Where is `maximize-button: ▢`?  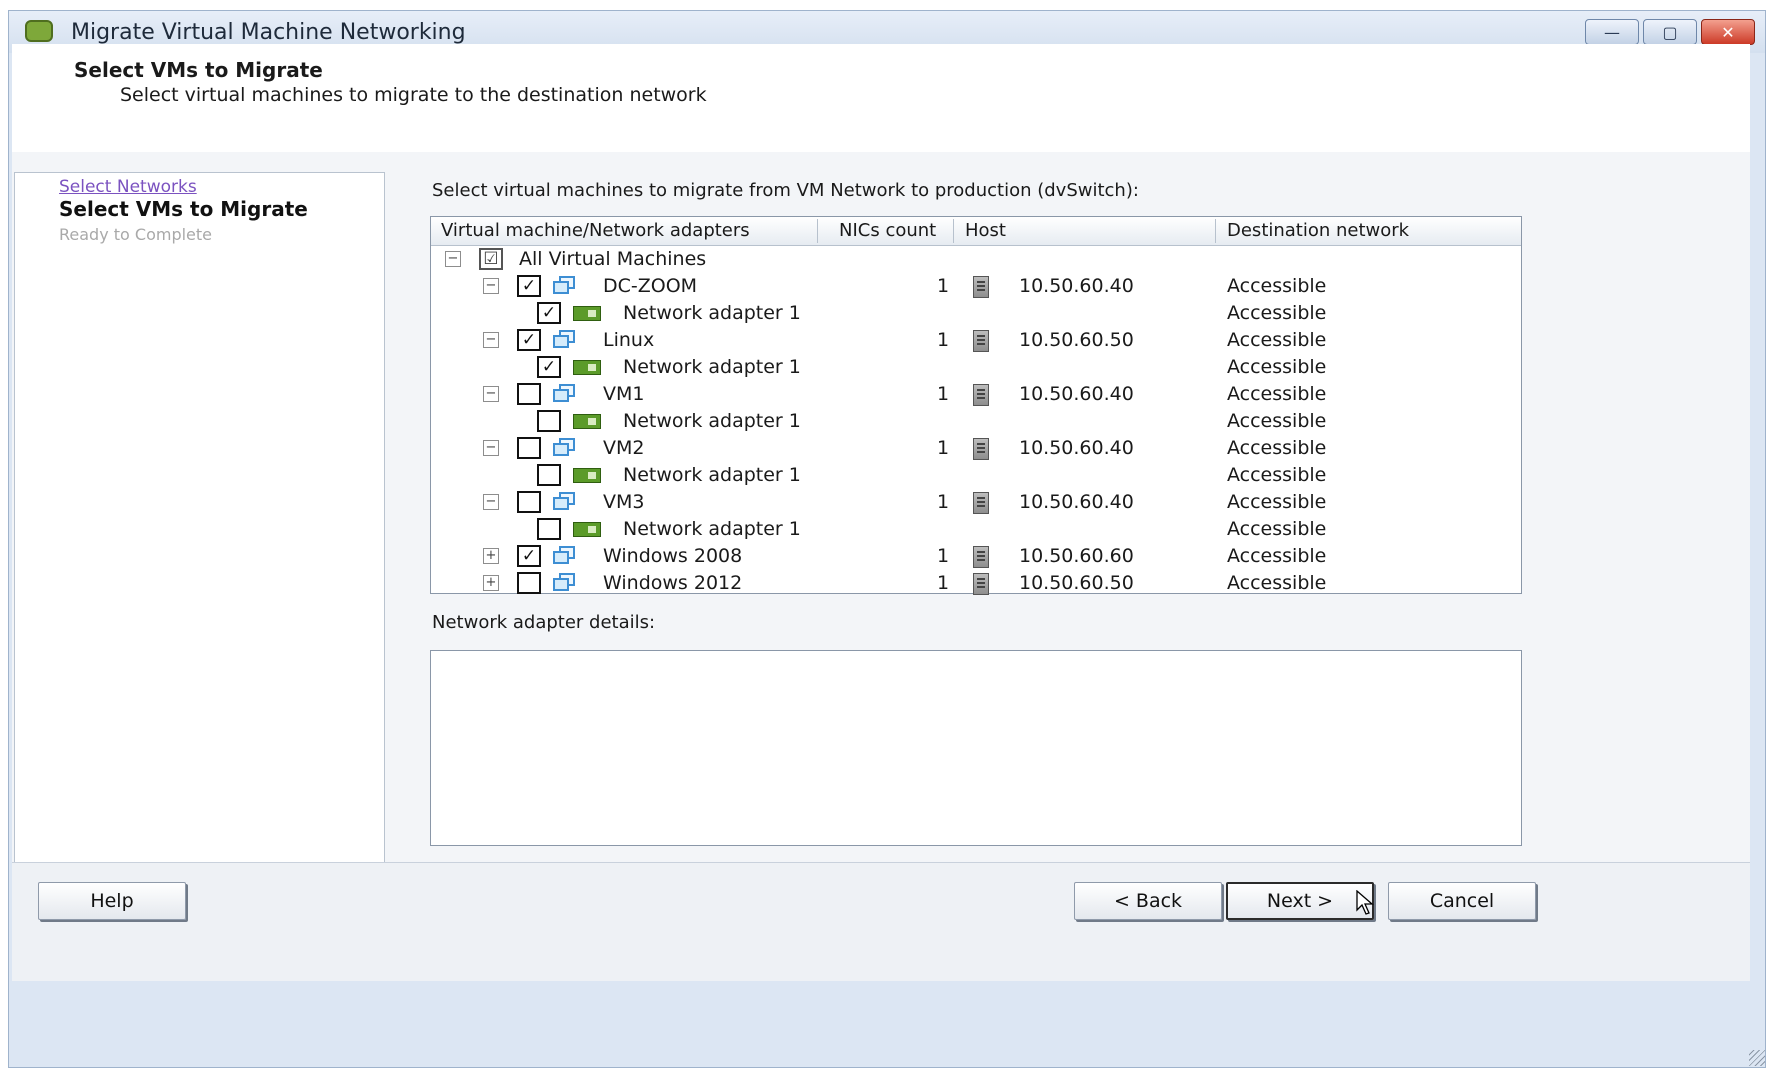
maximize-button: ▢ is located at coordinates (1670, 32).